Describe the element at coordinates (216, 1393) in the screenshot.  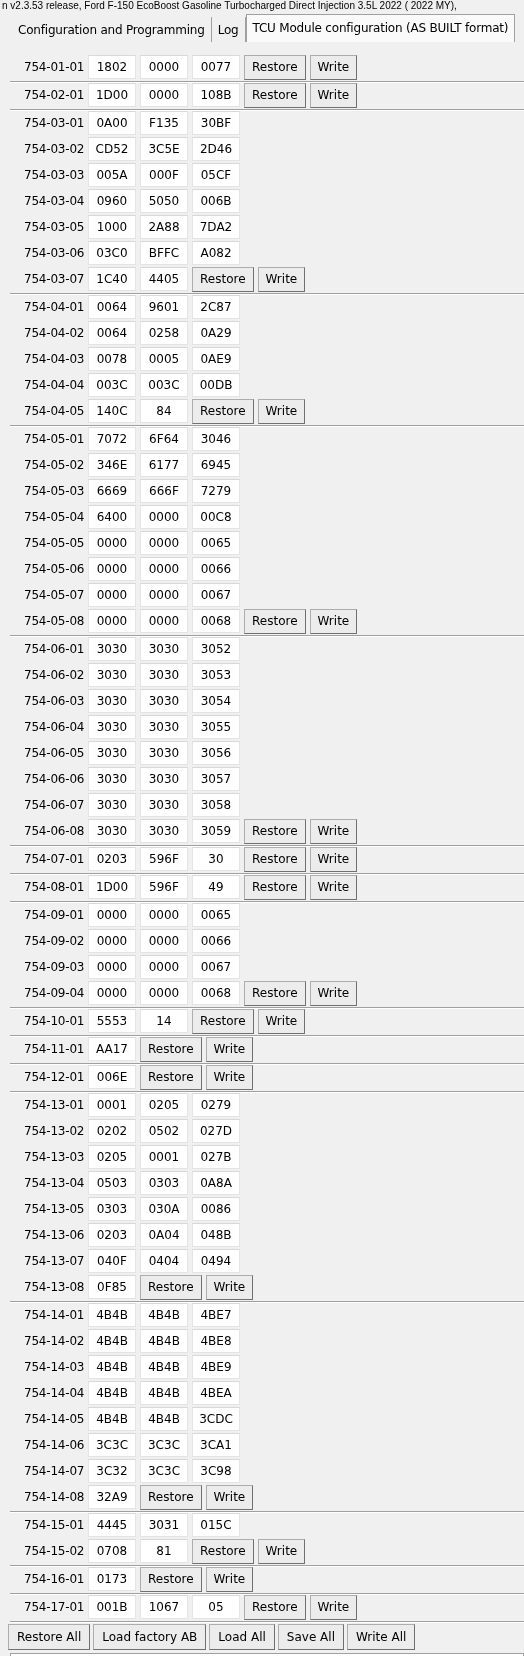
I see `hex-field: 4BEA` at that location.